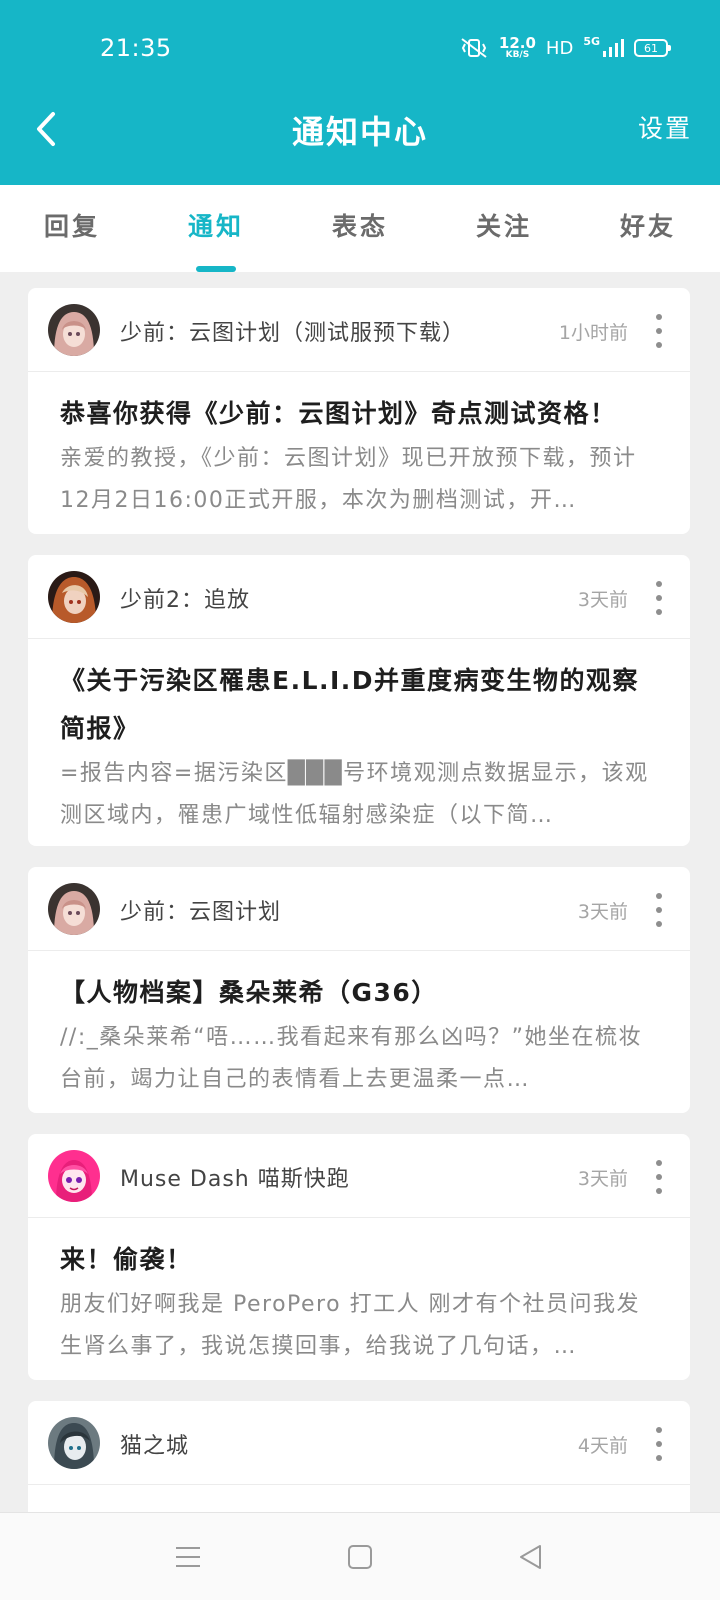 Image resolution: width=720 pixels, height=1600 pixels. Describe the element at coordinates (136, 48) in the screenshot. I see `status-time: 21:35` at that location.